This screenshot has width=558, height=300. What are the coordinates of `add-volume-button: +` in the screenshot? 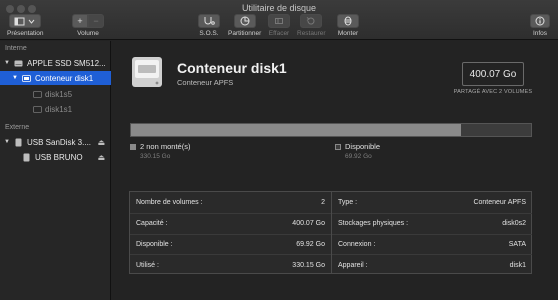 It's located at (80, 21).